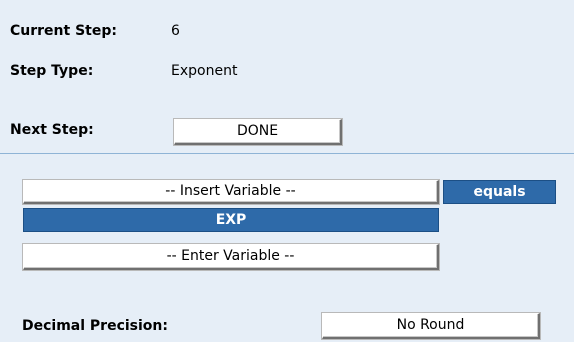  What do you see at coordinates (231, 257) in the screenshot?
I see `enter-variable-button: -- Enter Variable --` at bounding box center [231, 257].